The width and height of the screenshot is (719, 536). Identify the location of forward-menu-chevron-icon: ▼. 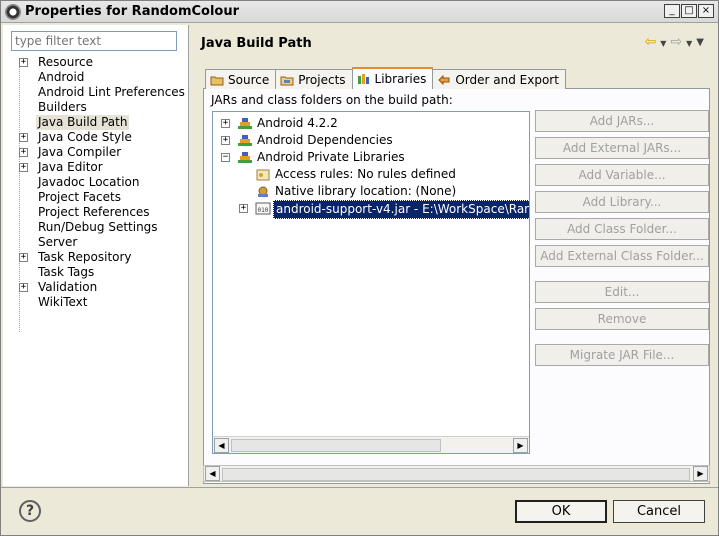
(689, 44).